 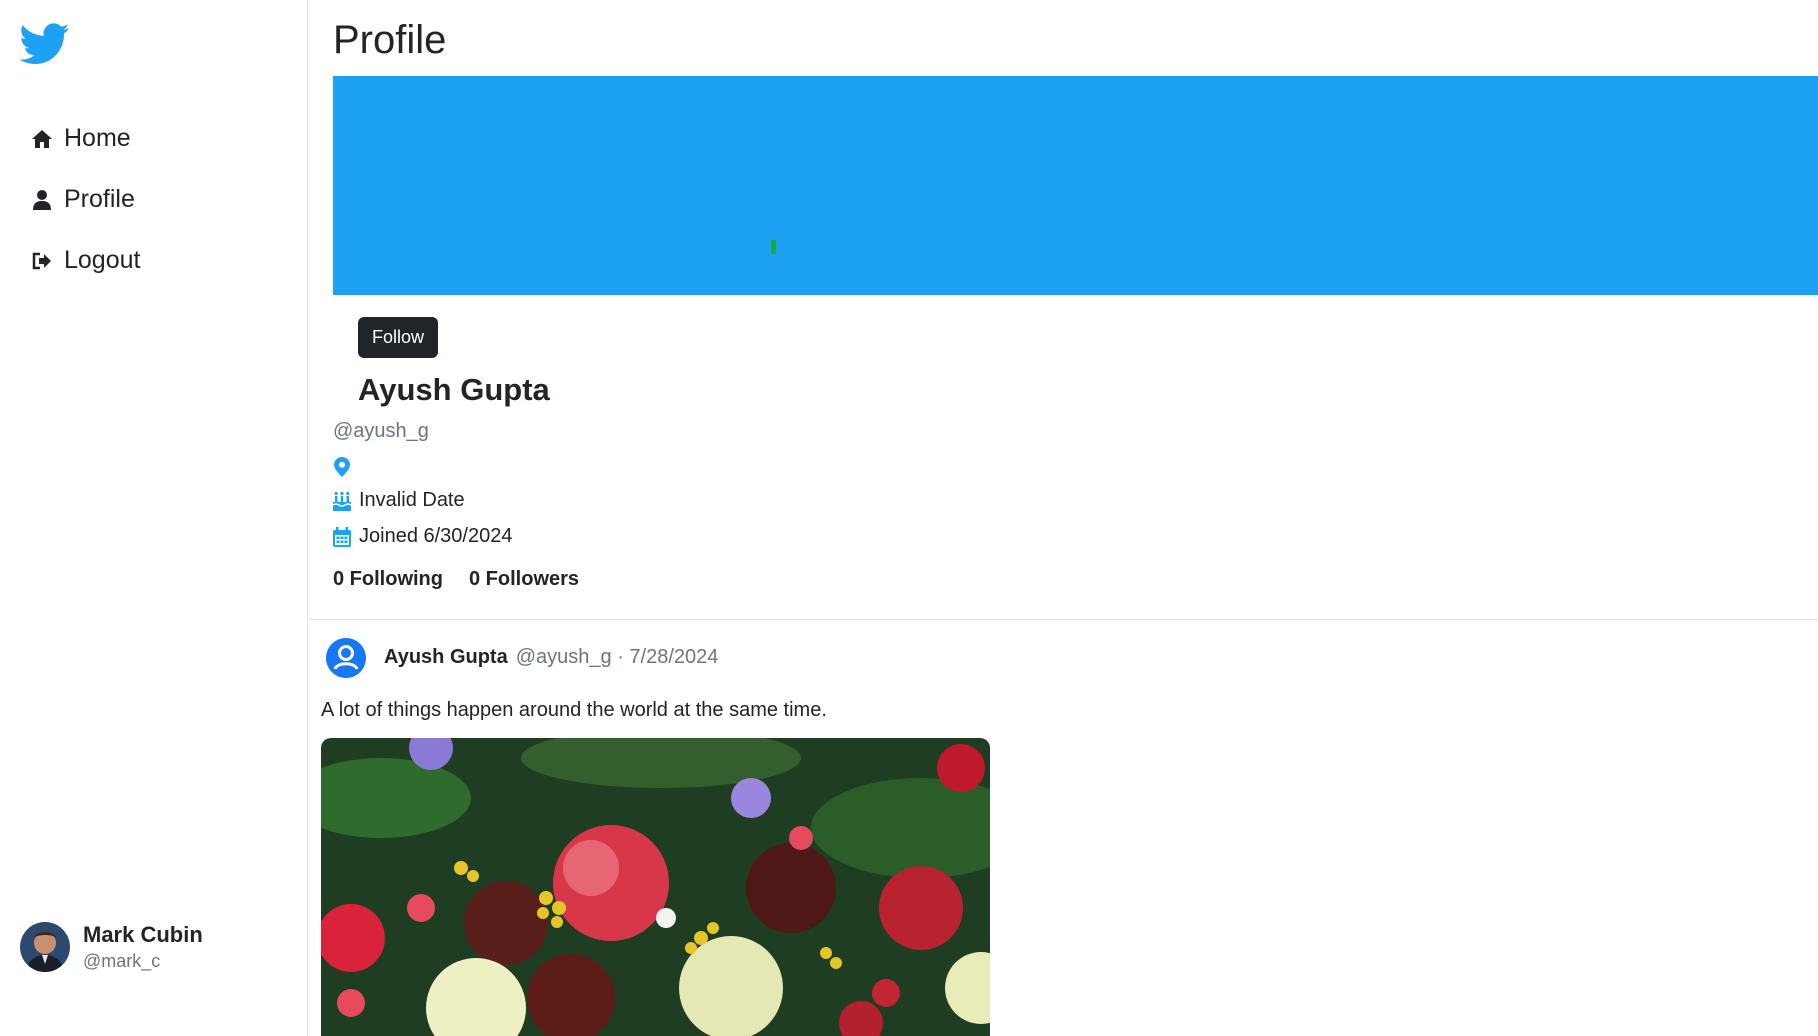 I want to click on post-header: Ayush Gupta @ayush_g · 7/28/2024, so click(x=551, y=657).